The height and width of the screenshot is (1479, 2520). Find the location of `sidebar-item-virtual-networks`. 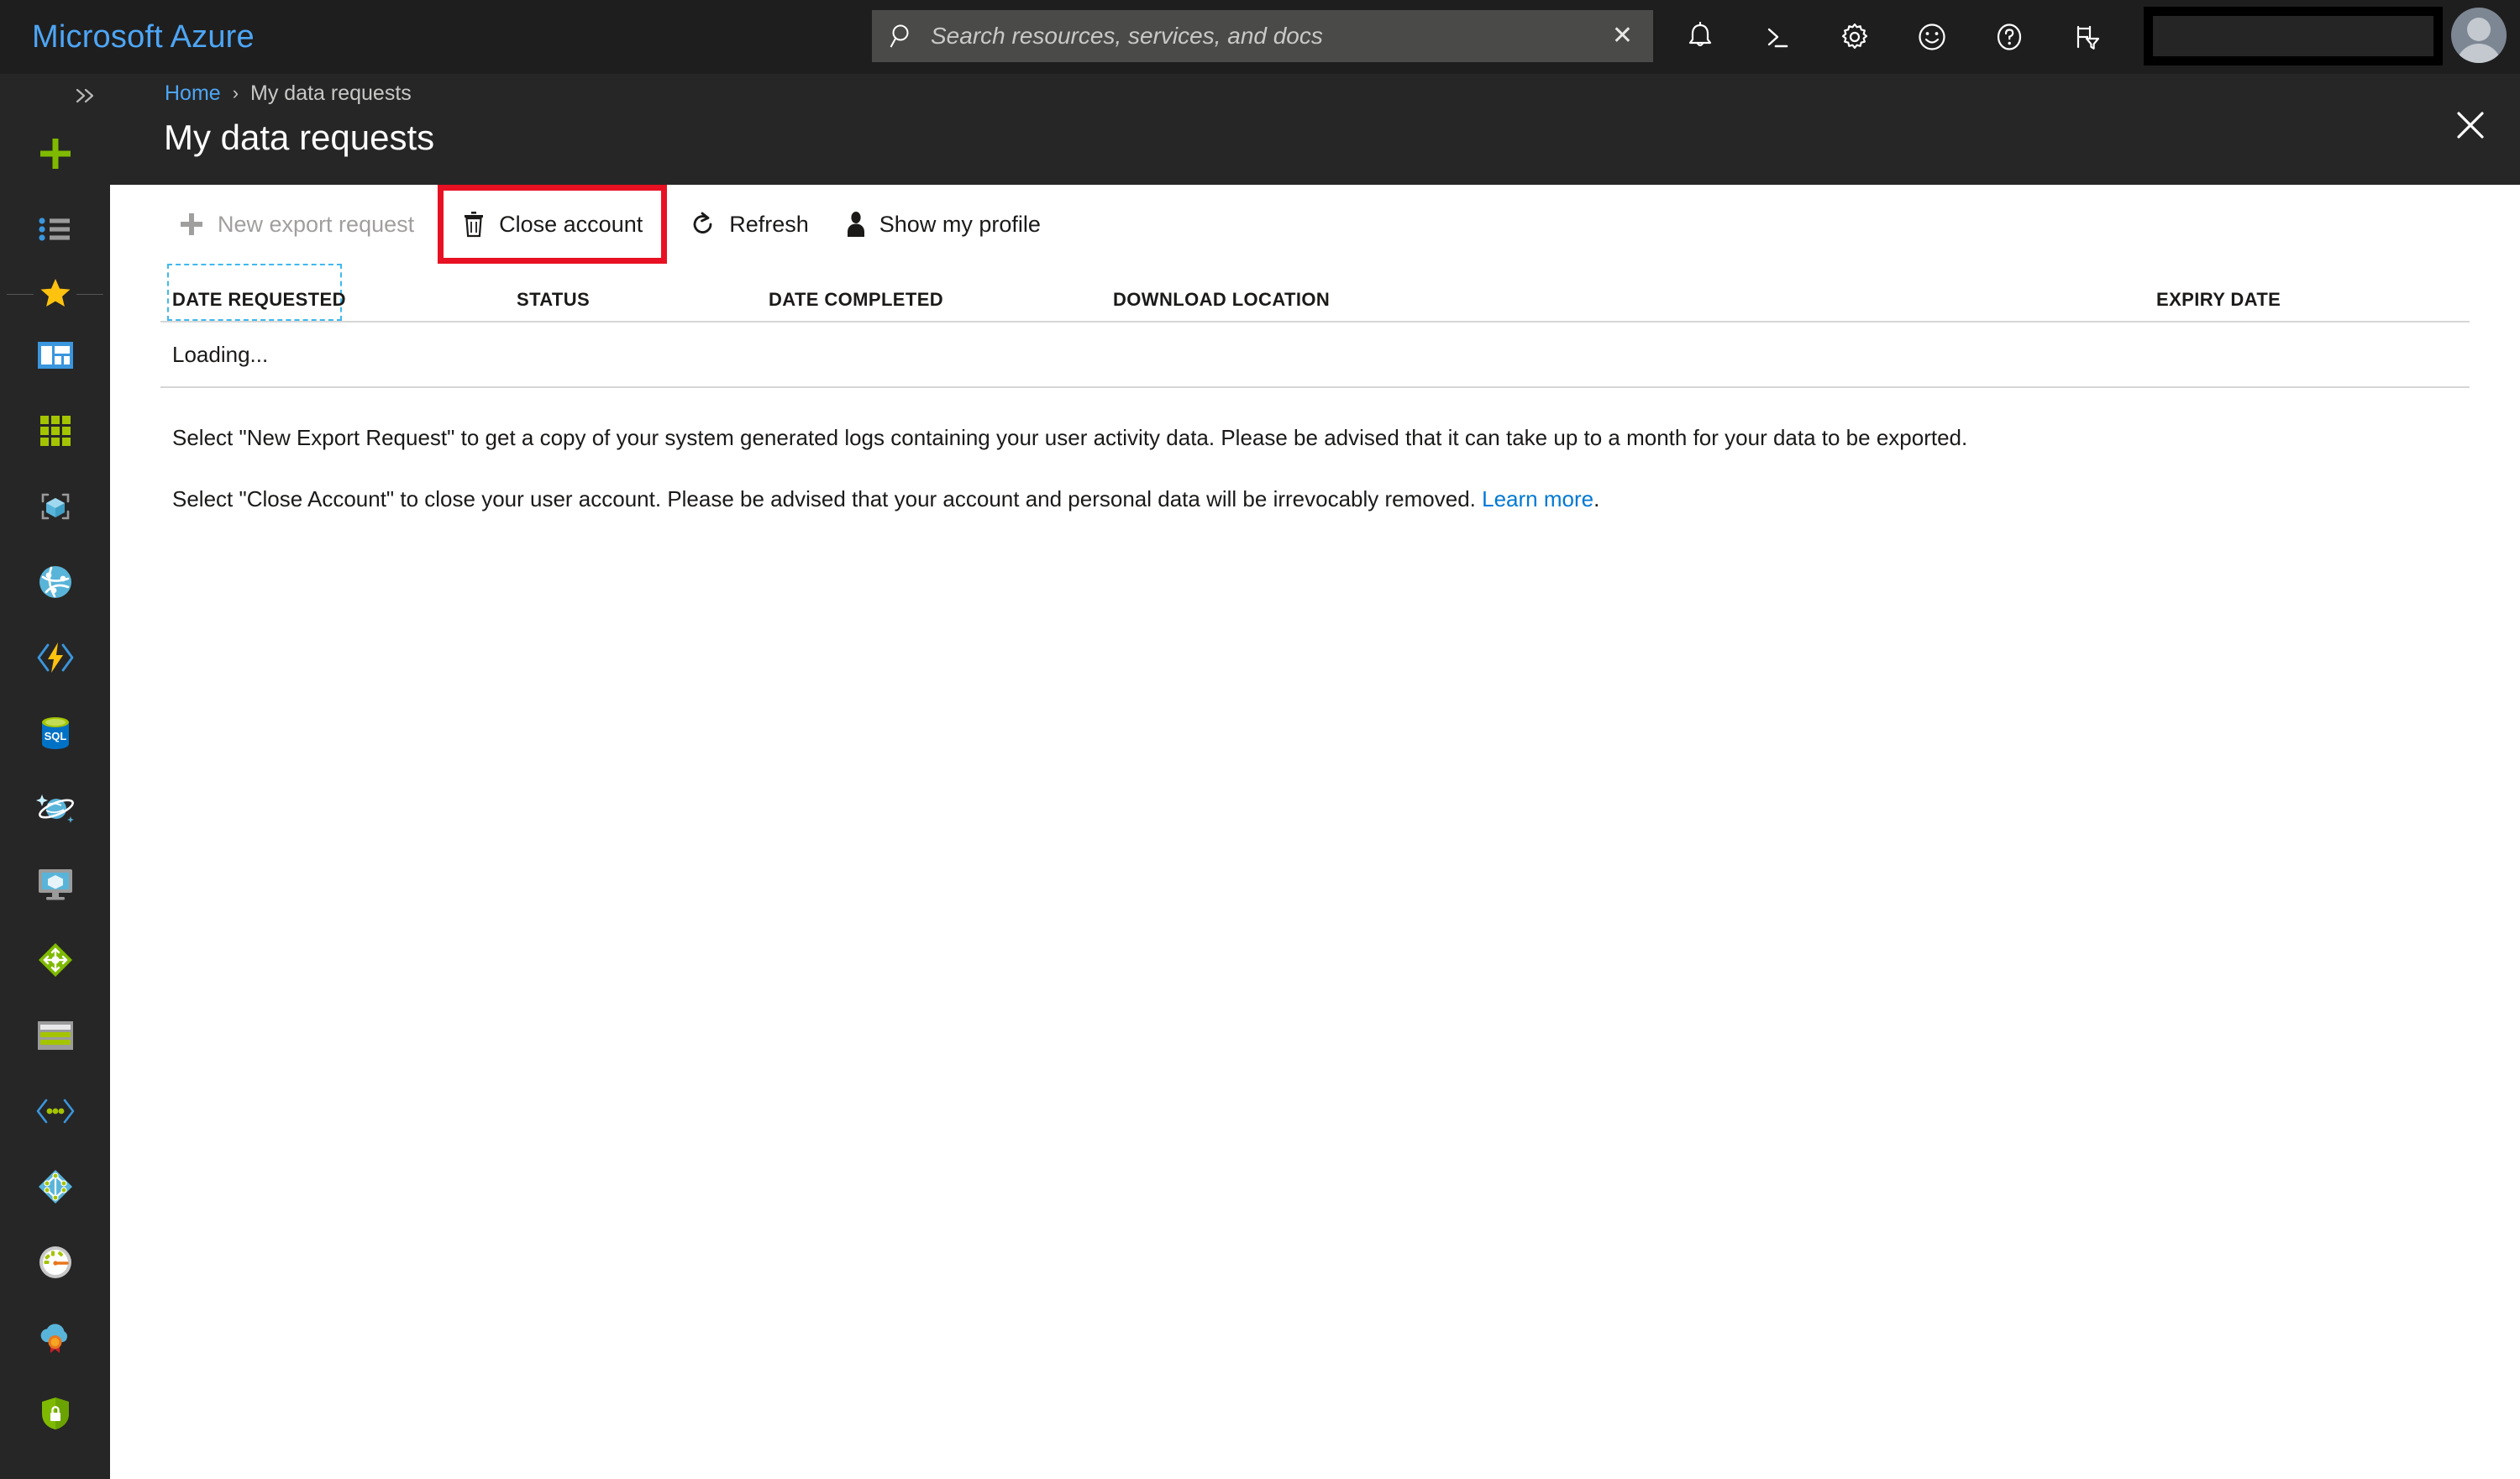

sidebar-item-virtual-networks is located at coordinates (55, 1113).